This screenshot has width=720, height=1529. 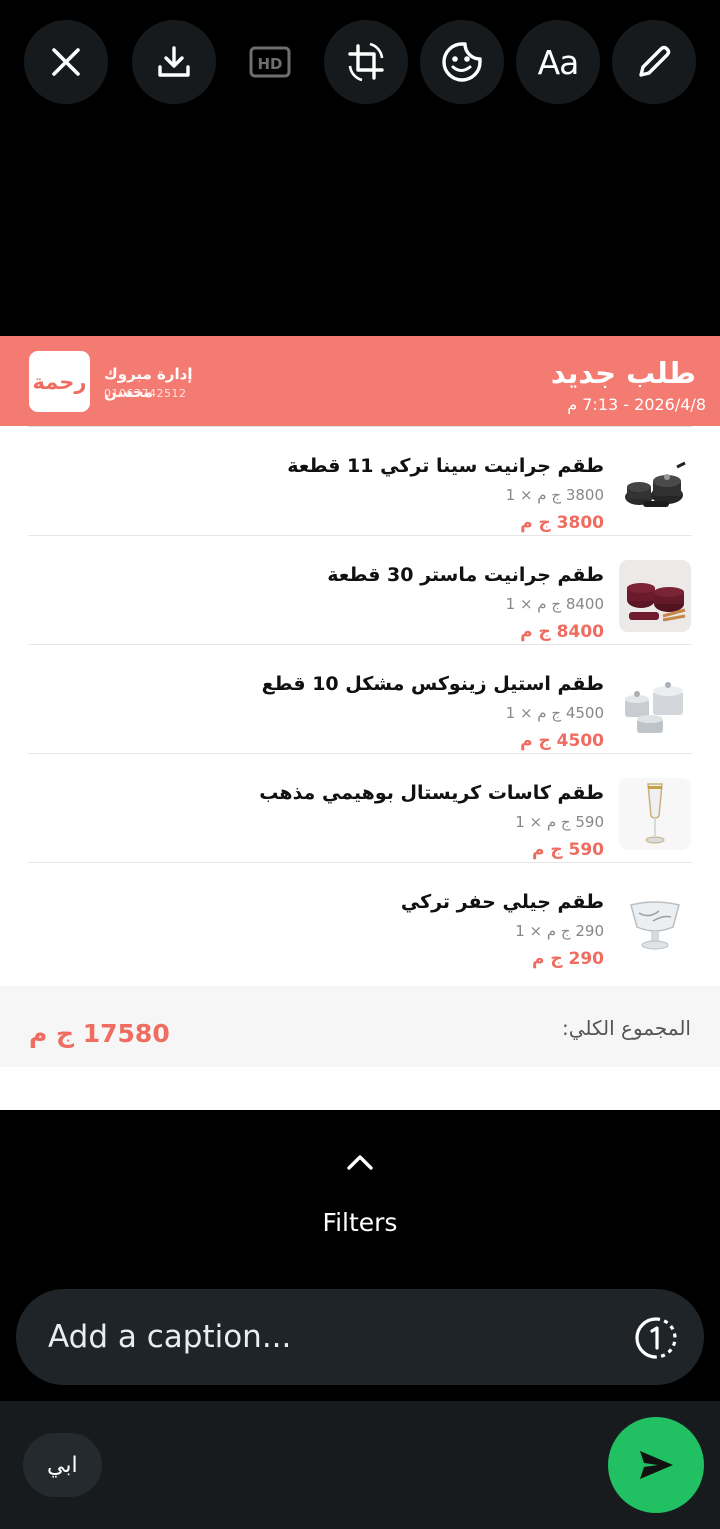 I want to click on item-name: طقم جرانيت سينا تركي 11 قطعة, so click(x=445, y=466).